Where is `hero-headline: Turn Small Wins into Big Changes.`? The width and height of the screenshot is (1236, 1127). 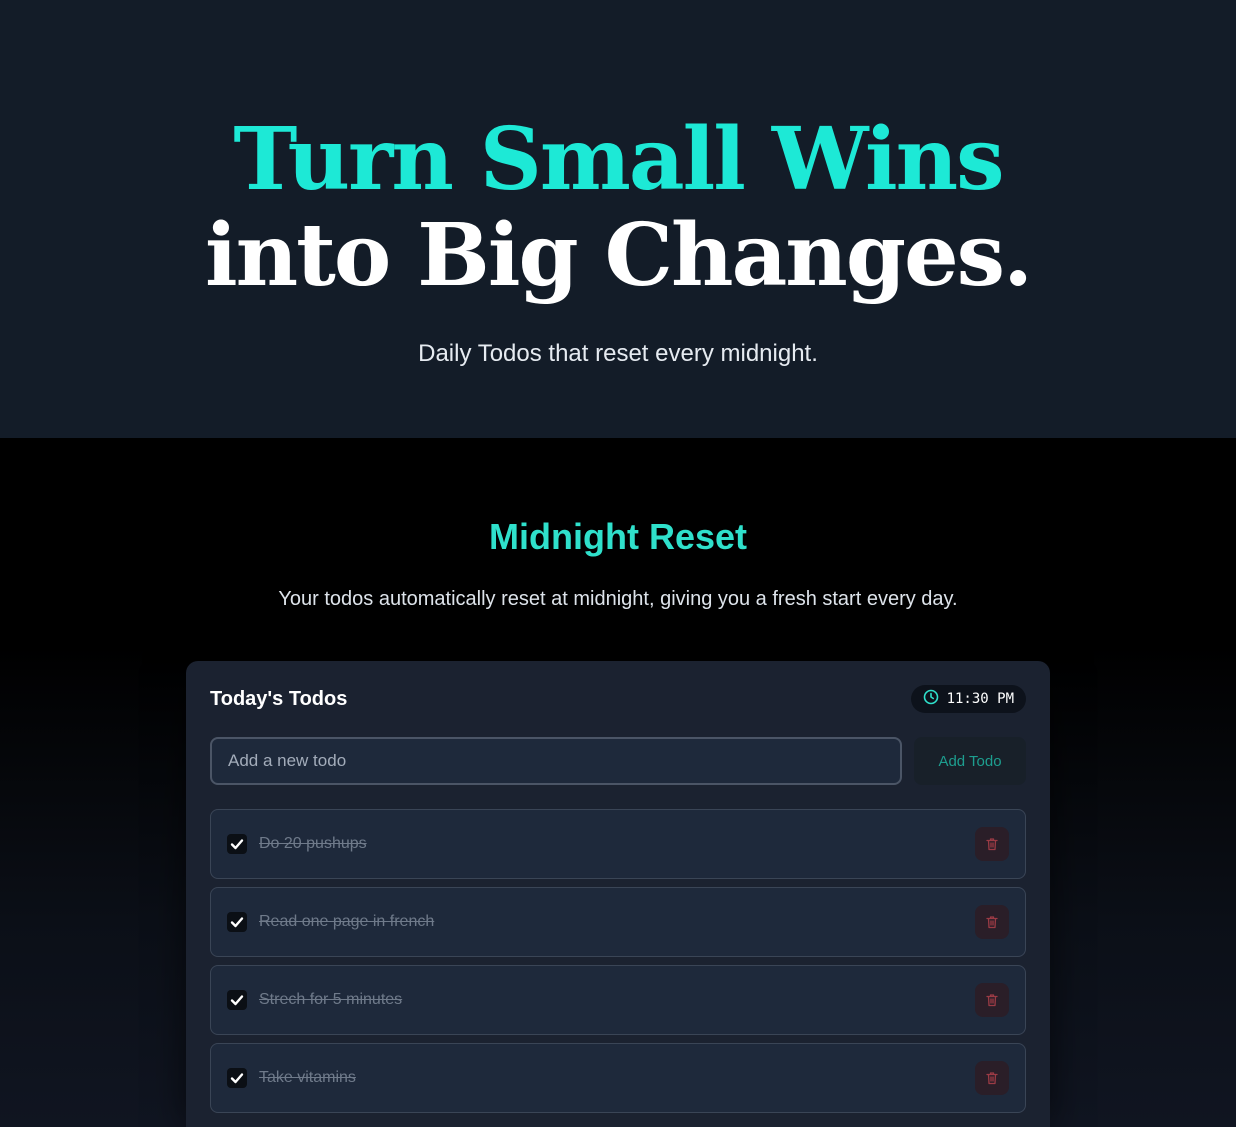
hero-headline: Turn Small Wins into Big Changes. is located at coordinates (618, 207).